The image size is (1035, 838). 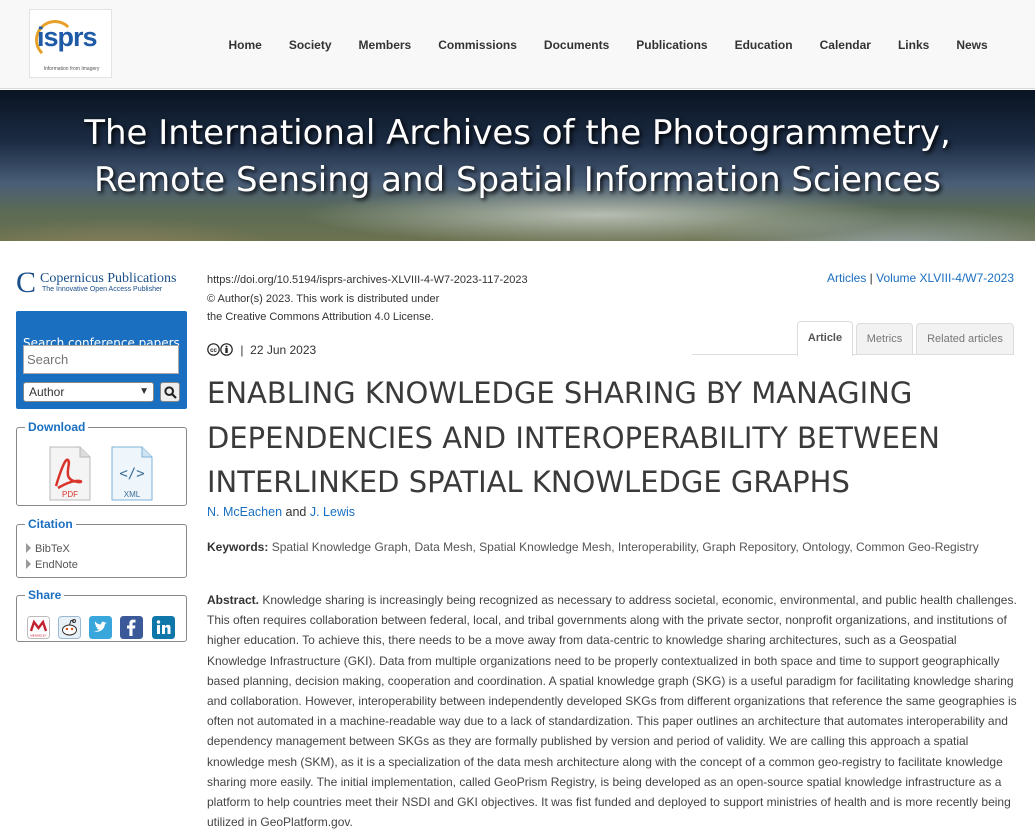 I want to click on nav-calendar: Calendar, so click(x=845, y=45).